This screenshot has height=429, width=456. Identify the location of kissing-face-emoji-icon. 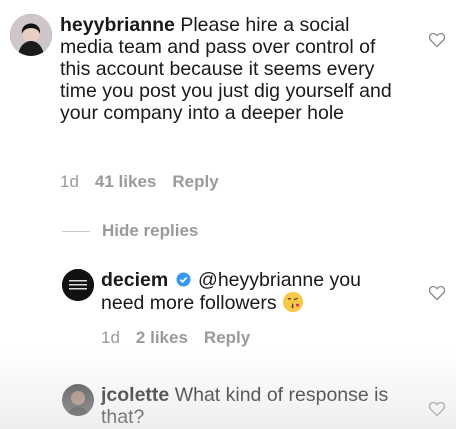
(293, 302).